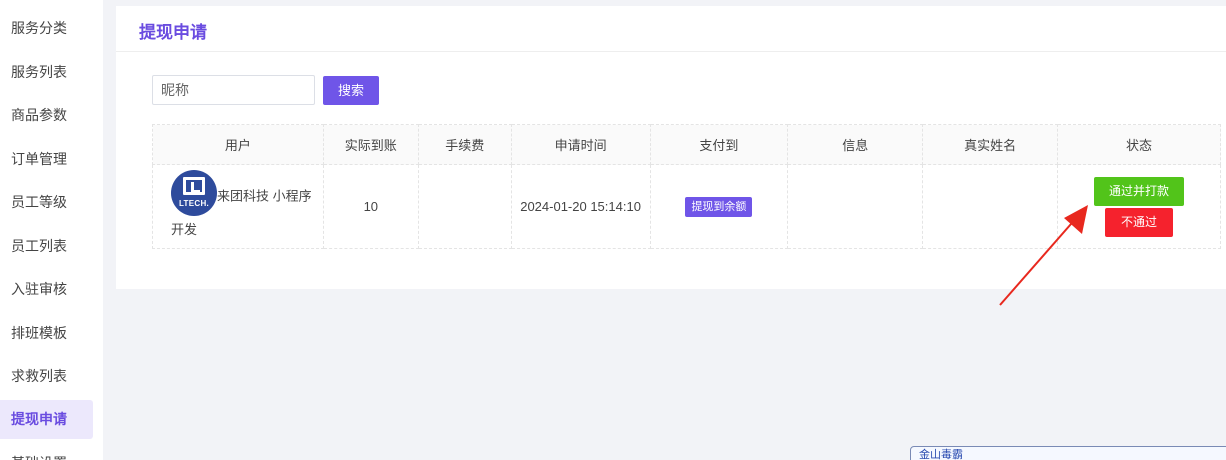 The height and width of the screenshot is (460, 1226). What do you see at coordinates (671, 51) in the screenshot?
I see `title-divider` at bounding box center [671, 51].